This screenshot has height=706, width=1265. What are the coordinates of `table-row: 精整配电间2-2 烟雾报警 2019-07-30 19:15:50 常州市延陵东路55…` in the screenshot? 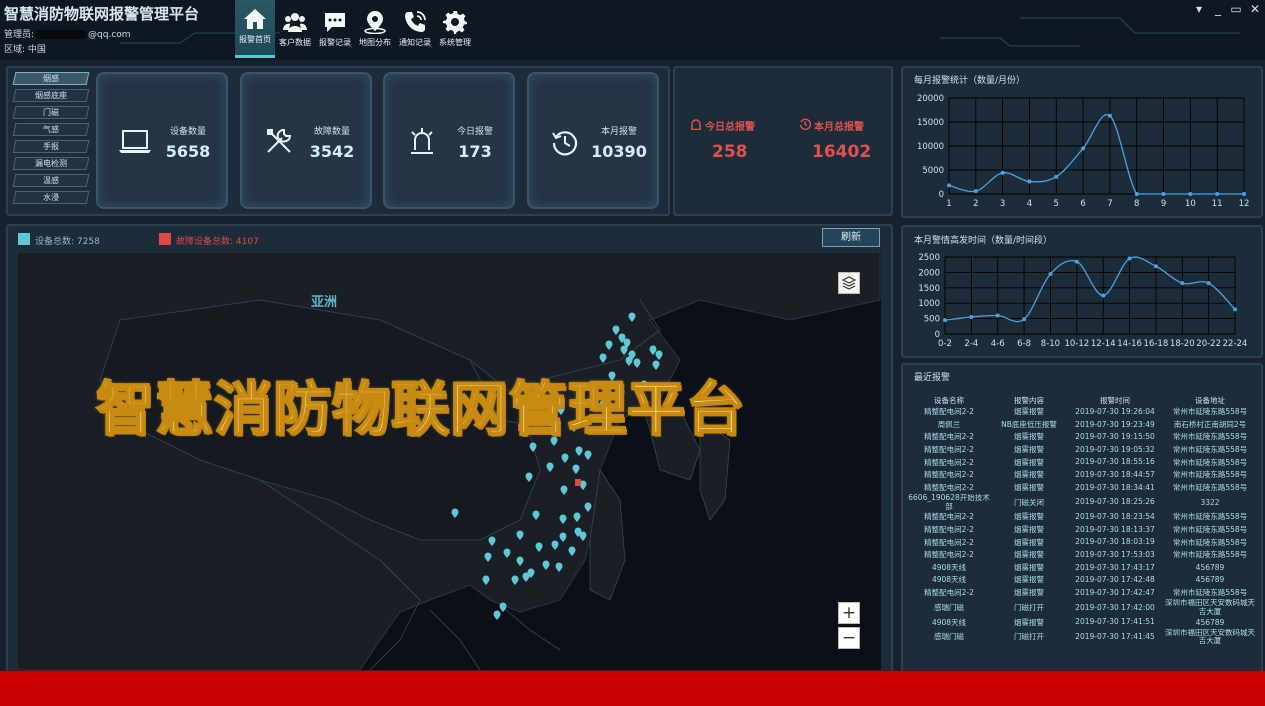 It's located at (1080, 437).